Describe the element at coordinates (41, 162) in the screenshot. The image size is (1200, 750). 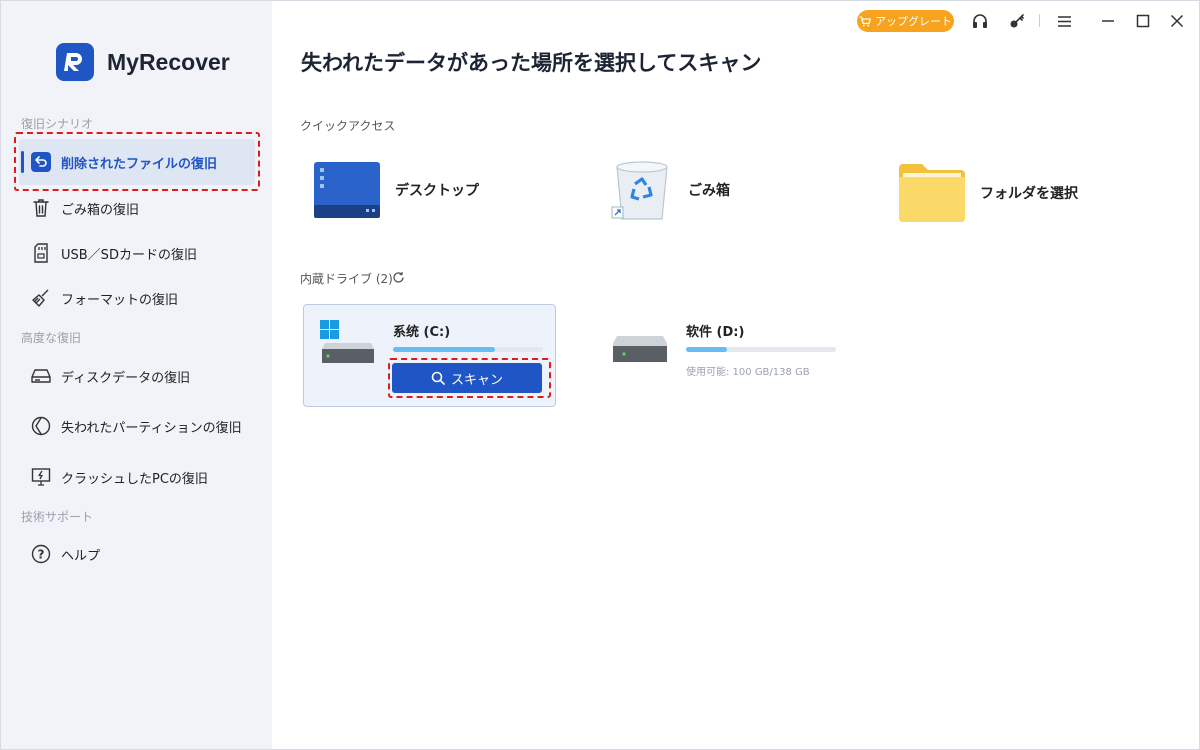
I see `undo-icon` at that location.